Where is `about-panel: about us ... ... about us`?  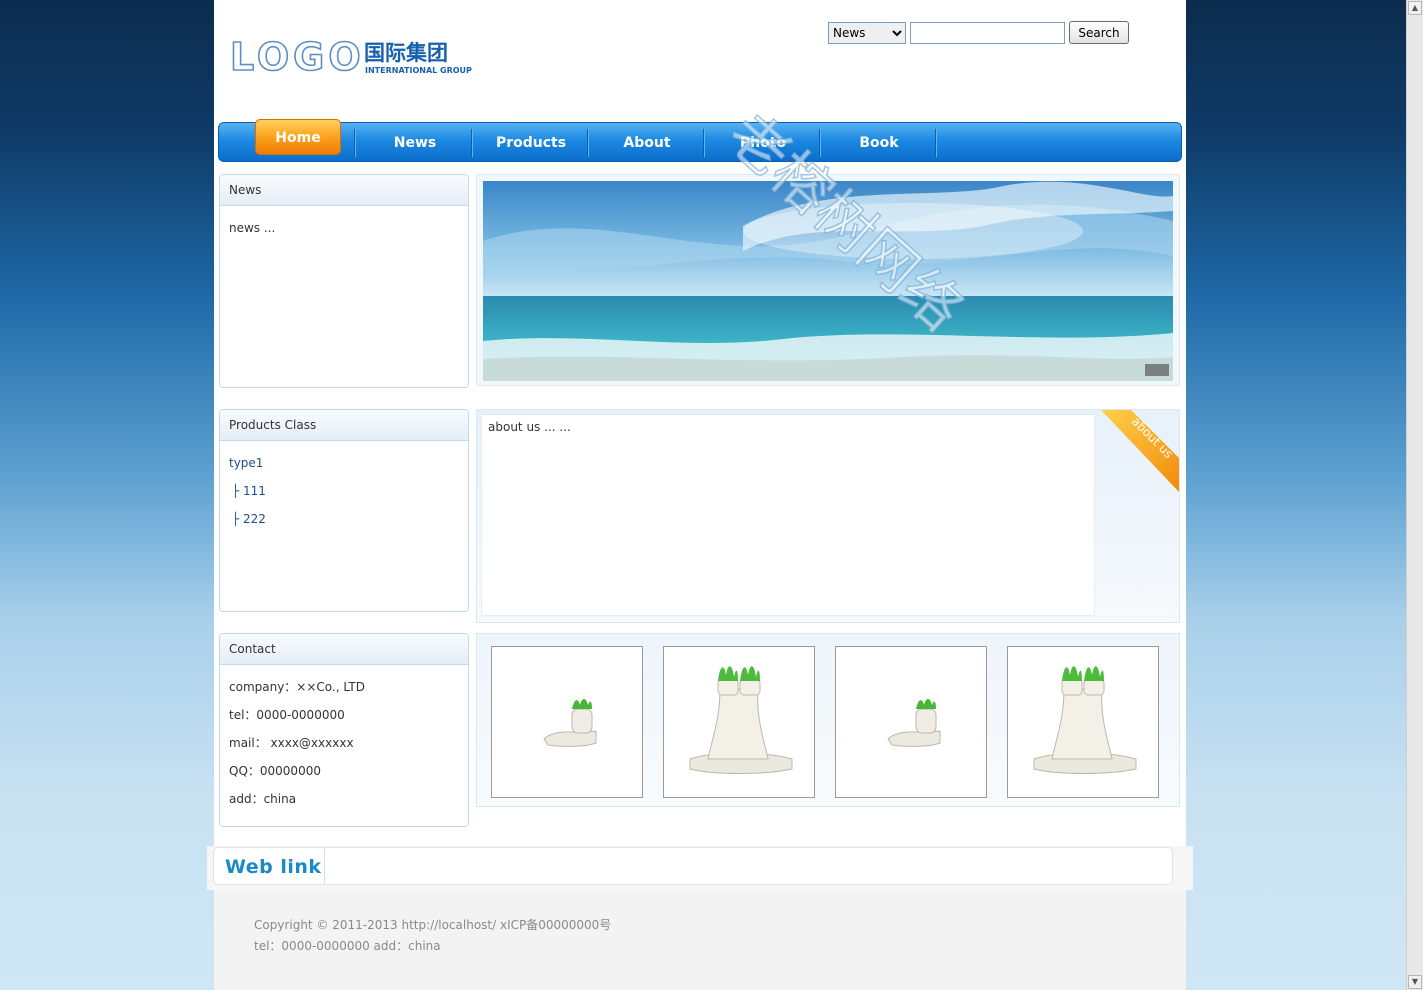 about-panel: about us ... ... about us is located at coordinates (828, 516).